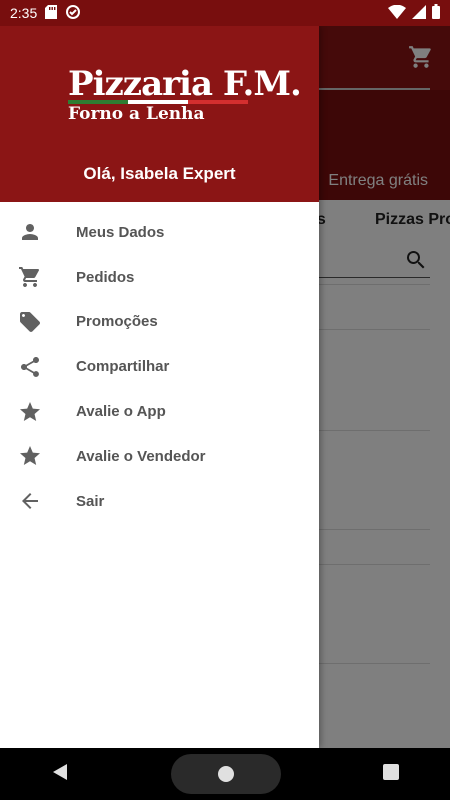 This screenshot has height=800, width=450. I want to click on pizzaria-logo: Pizzaria F.M. Forno a Lenha, so click(185, 94).